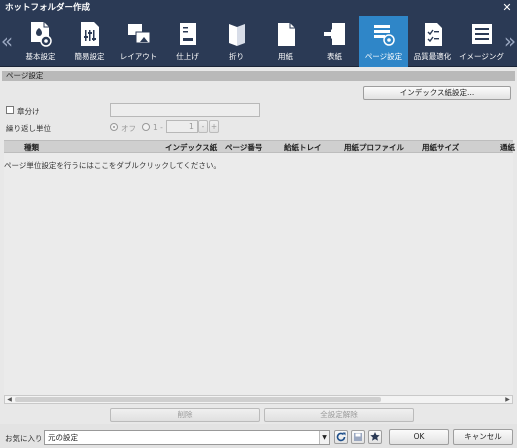 The height and width of the screenshot is (448, 517). Describe the element at coordinates (63, 437) in the screenshot. I see `favorites-select-value: 元の設定` at that location.